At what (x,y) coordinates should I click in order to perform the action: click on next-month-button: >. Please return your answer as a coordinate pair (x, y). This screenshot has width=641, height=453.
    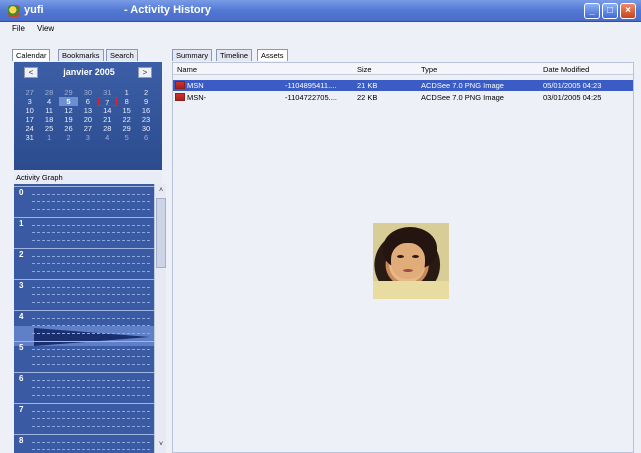
    Looking at the image, I should click on (145, 72).